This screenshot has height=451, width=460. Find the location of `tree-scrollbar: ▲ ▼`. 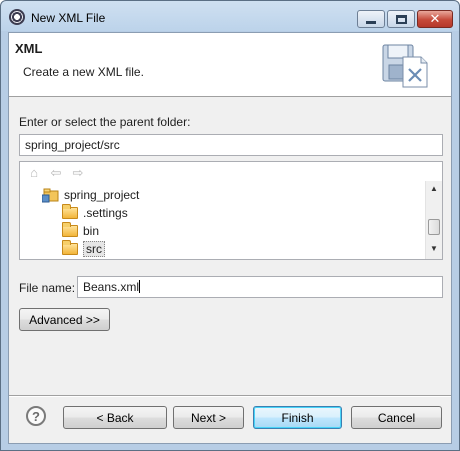

tree-scrollbar: ▲ ▼ is located at coordinates (433, 220).